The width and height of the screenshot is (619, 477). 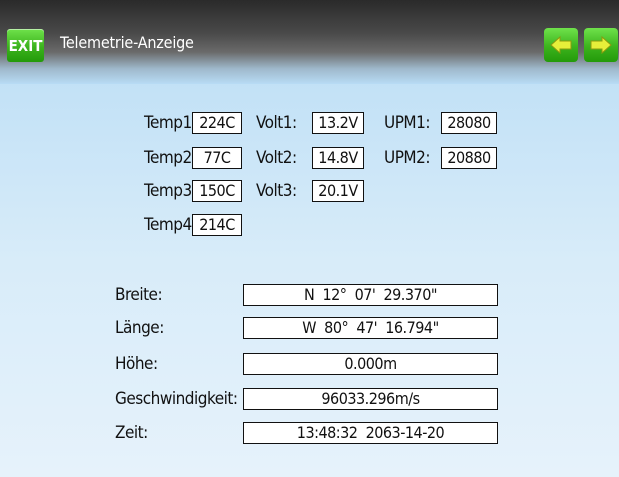 What do you see at coordinates (25, 45) in the screenshot?
I see `exit-button: EXIT` at bounding box center [25, 45].